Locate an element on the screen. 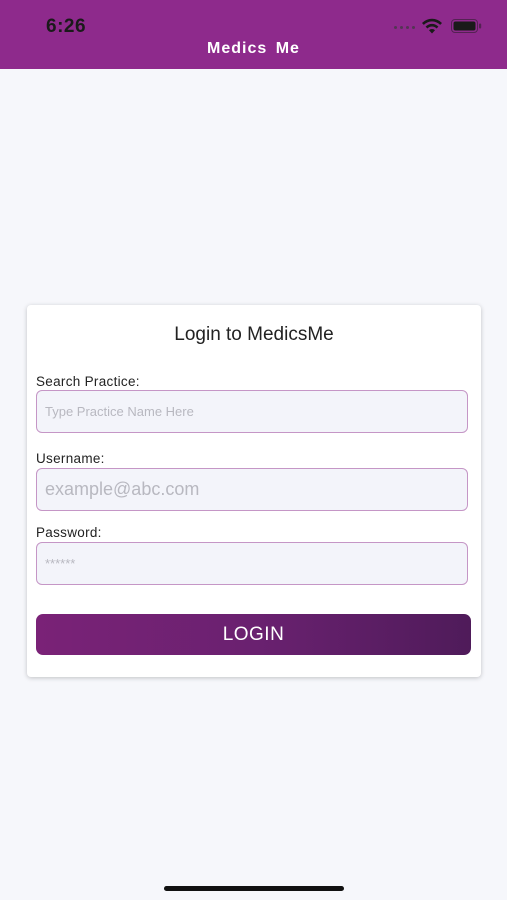  username-input is located at coordinates (252, 489).